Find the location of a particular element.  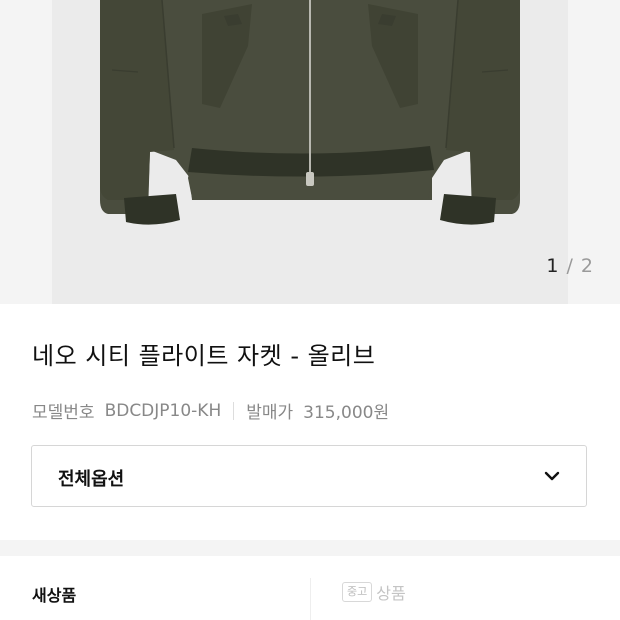

release-price-label: 발매가 is located at coordinates (270, 413).